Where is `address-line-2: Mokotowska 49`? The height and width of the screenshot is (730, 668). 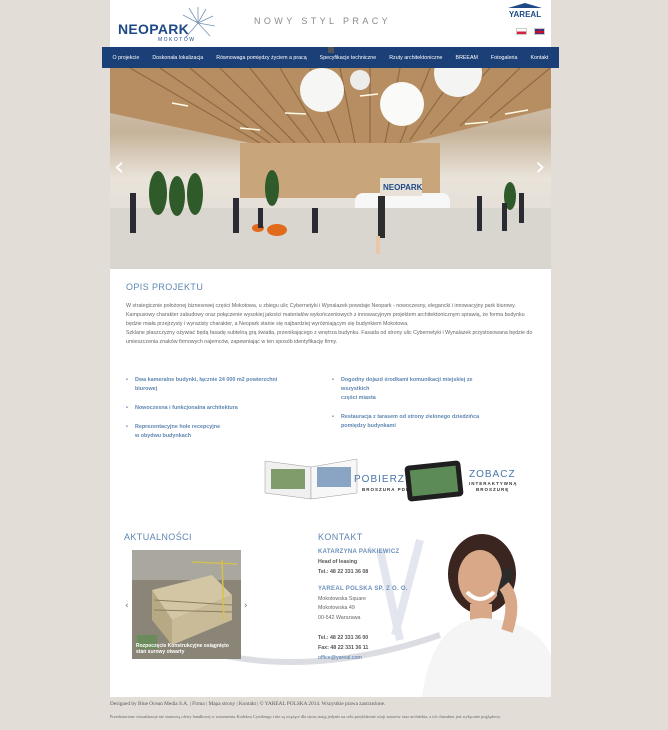 address-line-2: Mokotowska 49 is located at coordinates (336, 608).